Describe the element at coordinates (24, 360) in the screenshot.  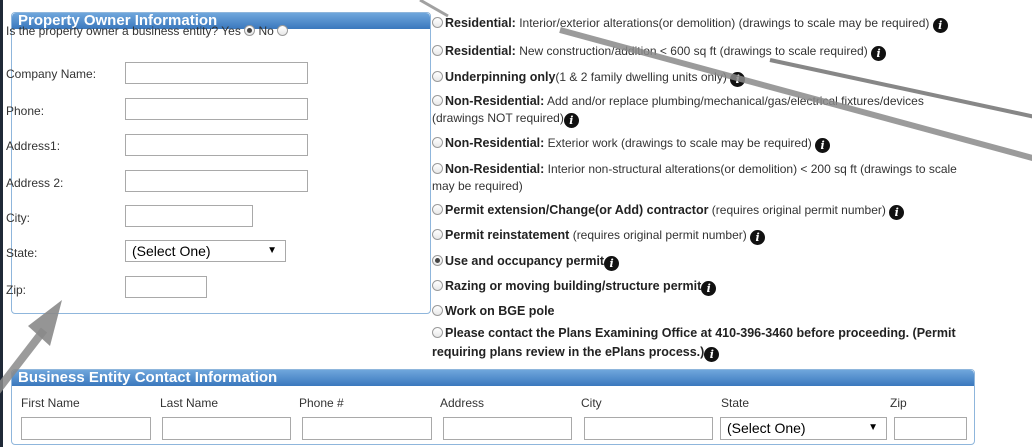
I see `arrow-to-business-panel` at that location.